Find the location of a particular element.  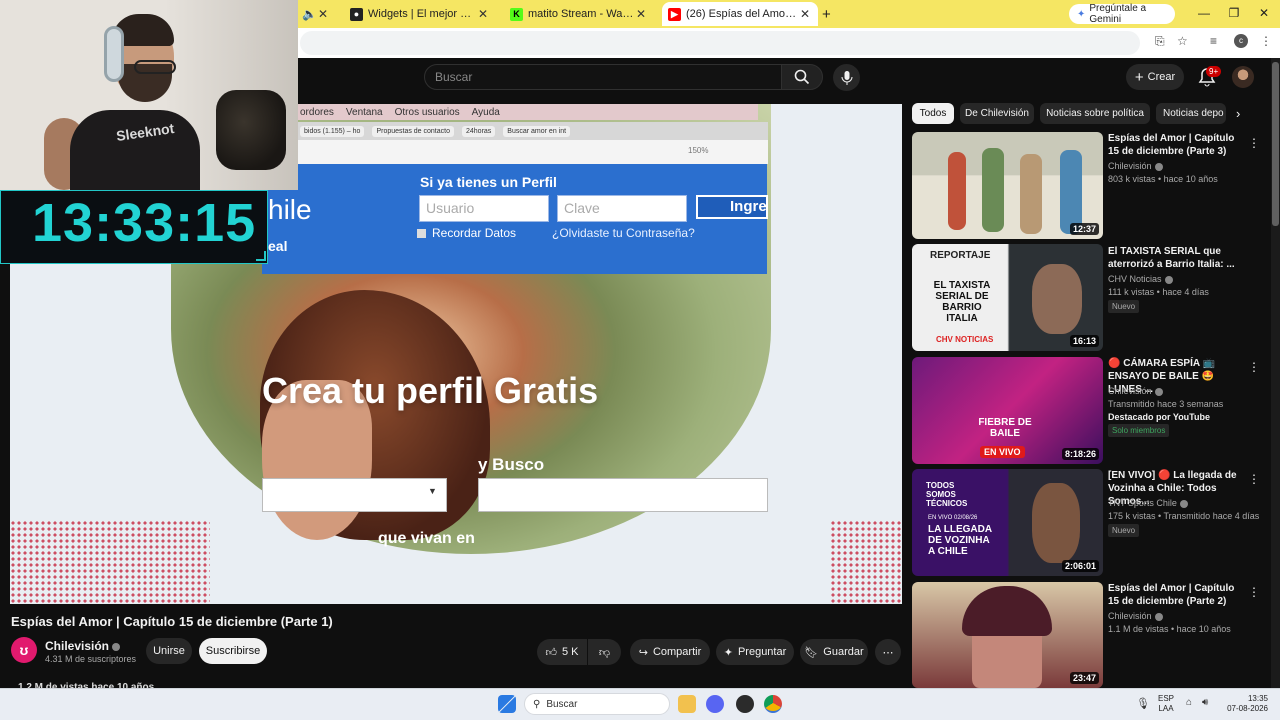

rec-meta: 803 k vistas • hace 10 años is located at coordinates (1163, 179).